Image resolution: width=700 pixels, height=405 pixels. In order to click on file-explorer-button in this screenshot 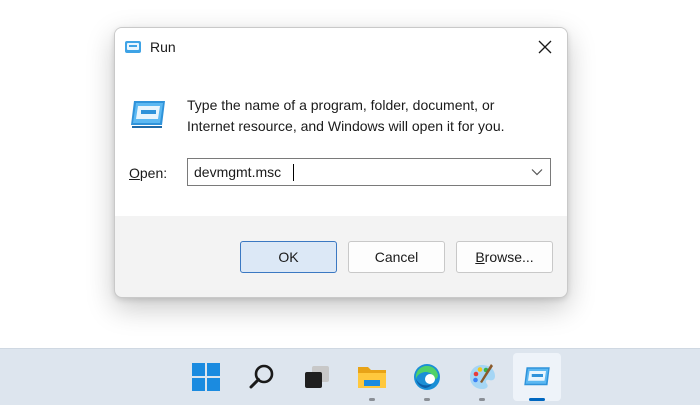, I will do `click(372, 377)`.